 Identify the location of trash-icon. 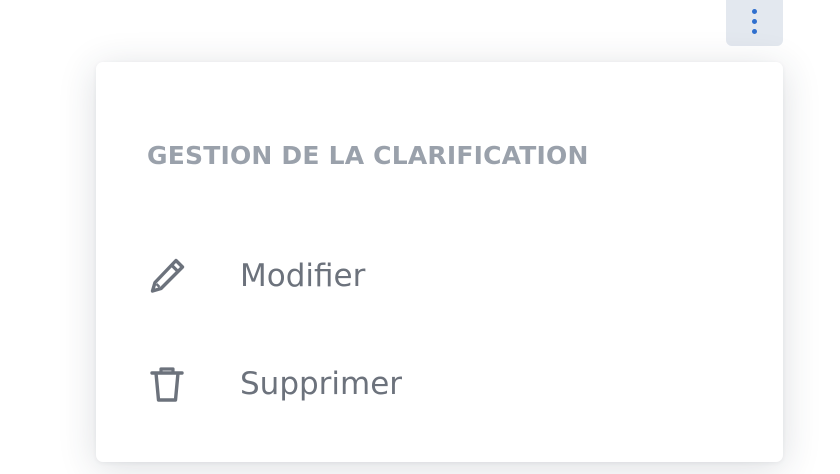
(167, 384).